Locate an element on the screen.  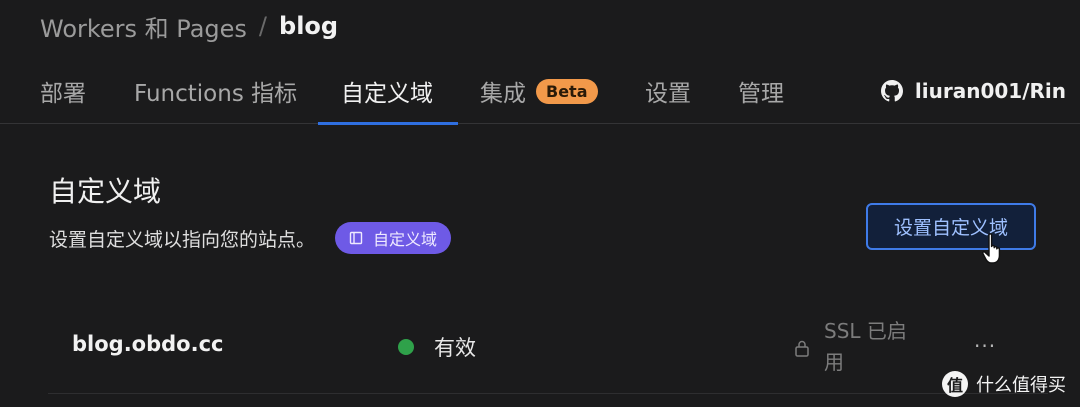
docs-link: 自定义域 is located at coordinates (393, 238).